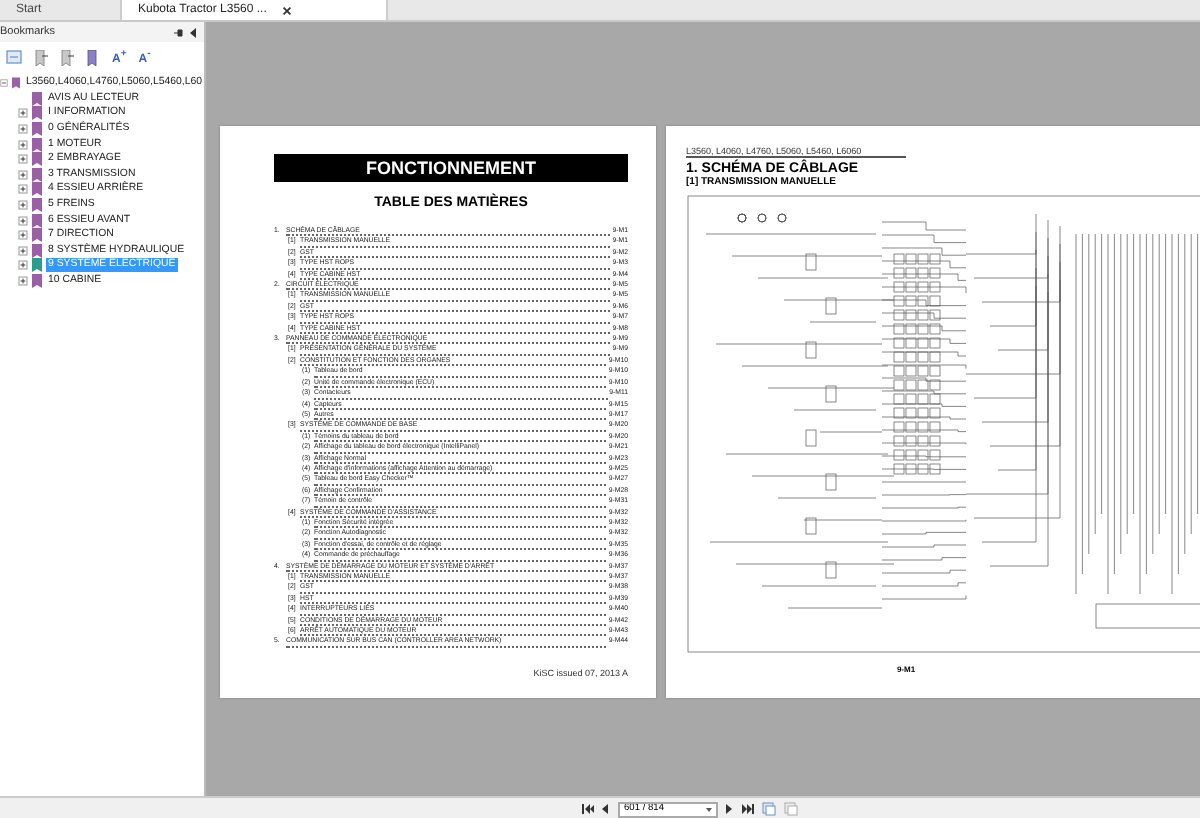  What do you see at coordinates (179, 32) in the screenshot?
I see `pin-icon` at bounding box center [179, 32].